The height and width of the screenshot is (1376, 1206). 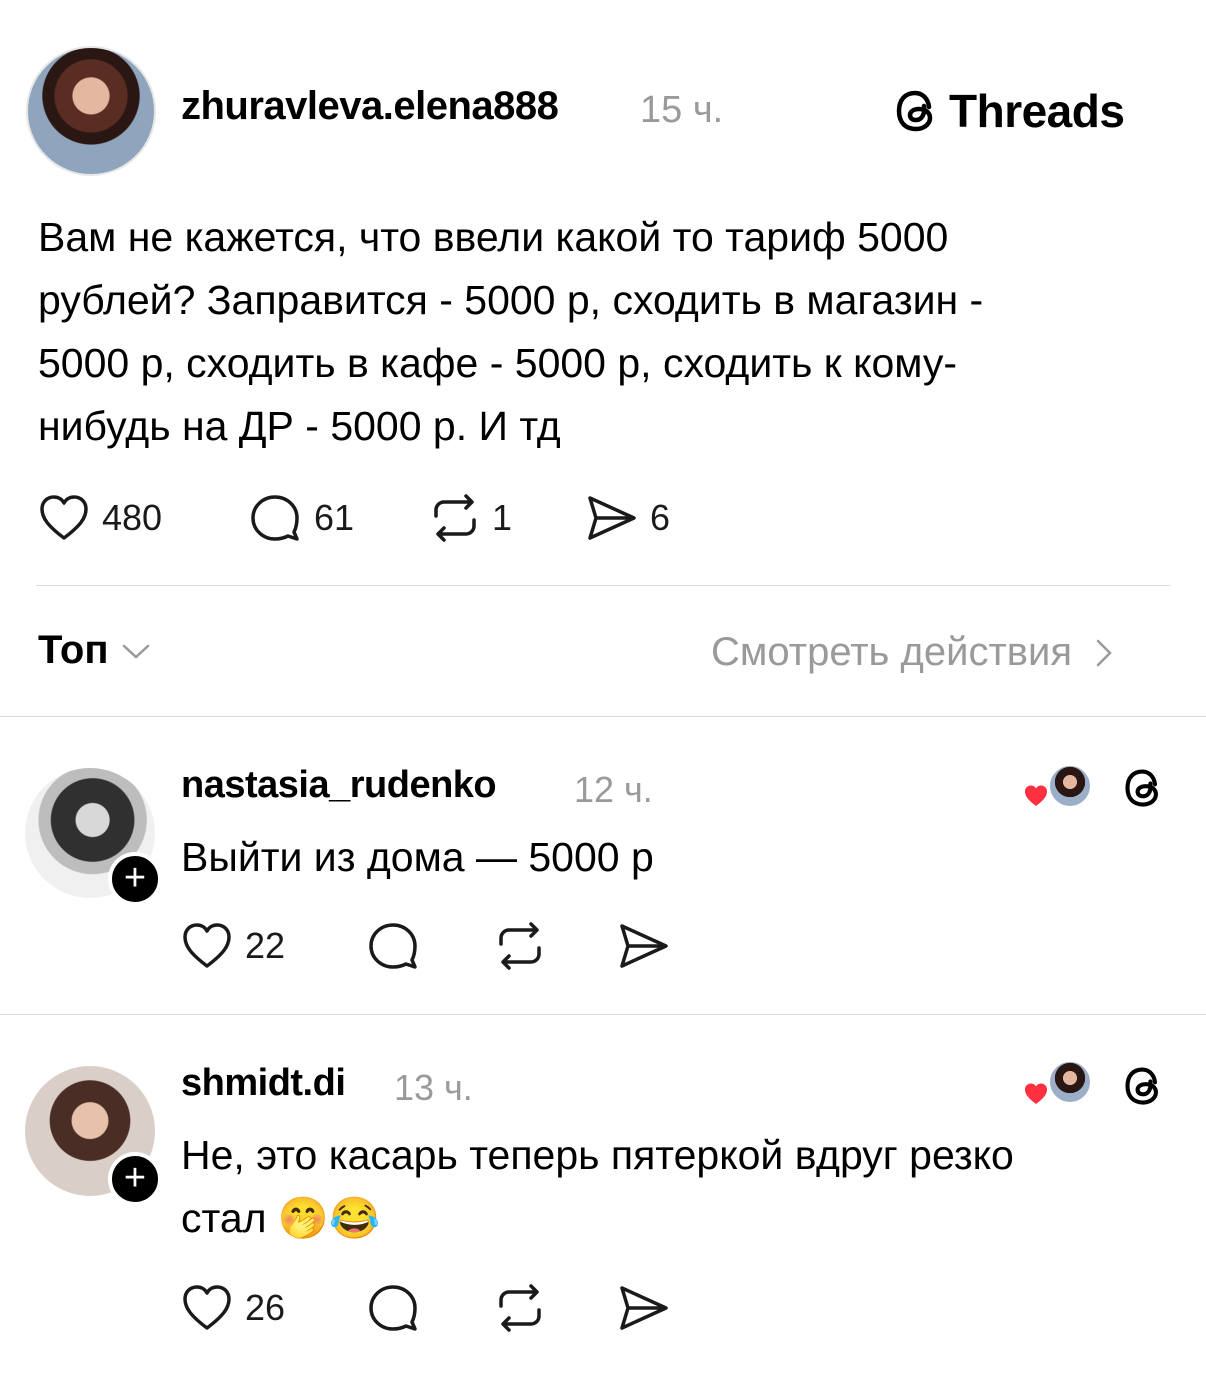 I want to click on threads-brand-label: Threads, so click(x=1037, y=111).